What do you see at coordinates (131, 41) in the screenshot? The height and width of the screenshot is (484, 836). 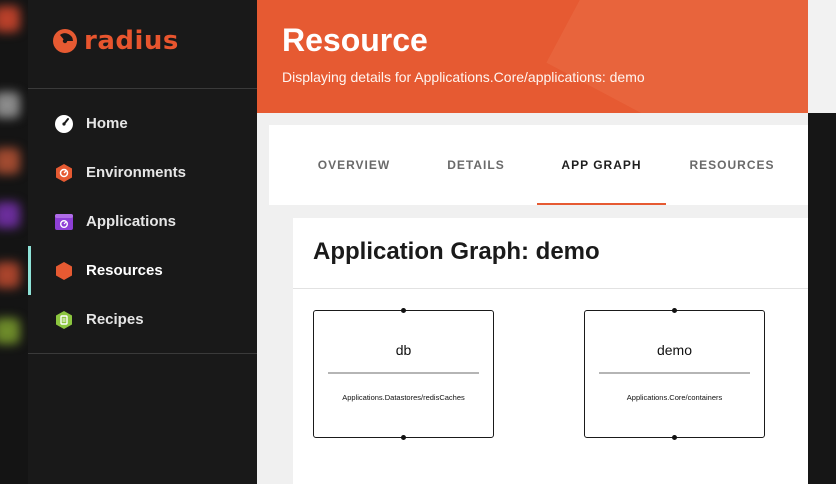 I see `brand-name: radius` at bounding box center [131, 41].